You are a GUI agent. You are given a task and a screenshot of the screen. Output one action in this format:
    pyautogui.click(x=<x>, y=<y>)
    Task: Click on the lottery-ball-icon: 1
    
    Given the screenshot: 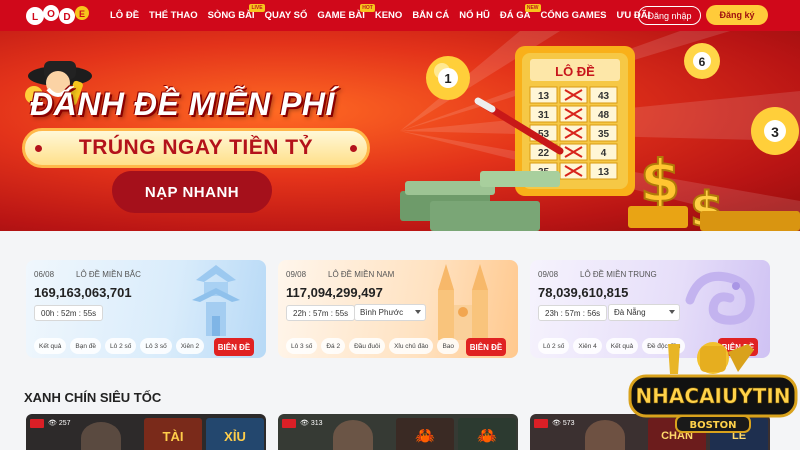 What is the action you would take?
    pyautogui.click(x=448, y=78)
    